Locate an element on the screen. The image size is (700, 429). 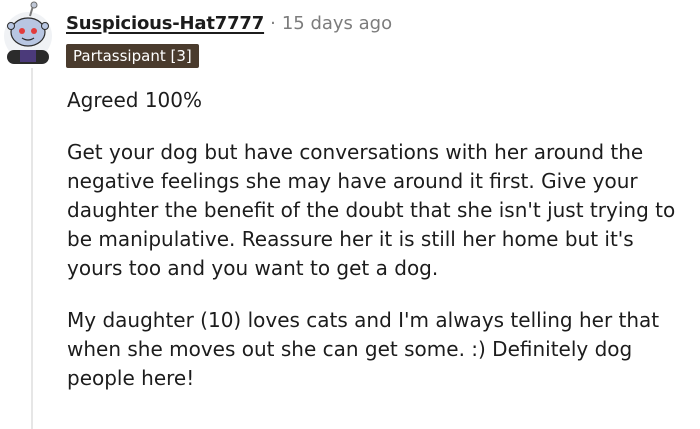
snoo-avatar-icon is located at coordinates (28, 32).